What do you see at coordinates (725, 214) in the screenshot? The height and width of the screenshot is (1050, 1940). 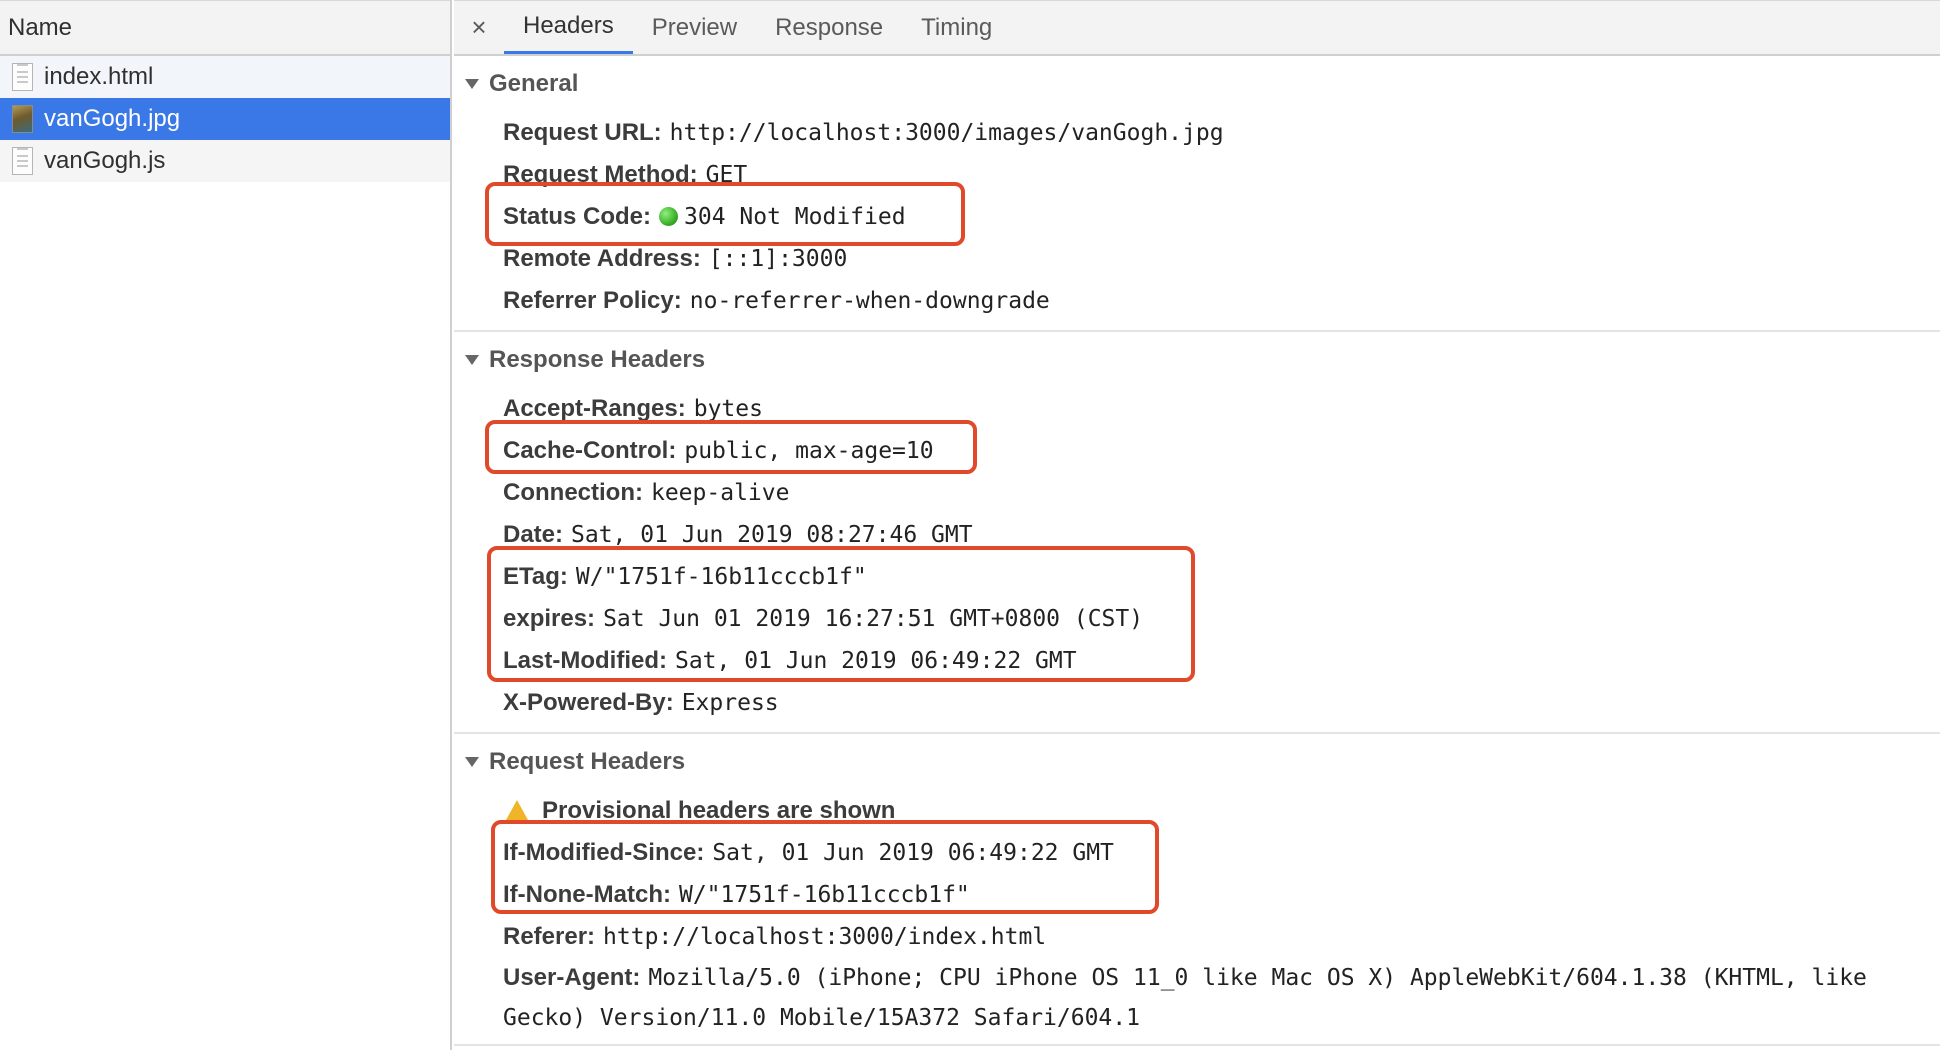 I see `highlight-status-code` at bounding box center [725, 214].